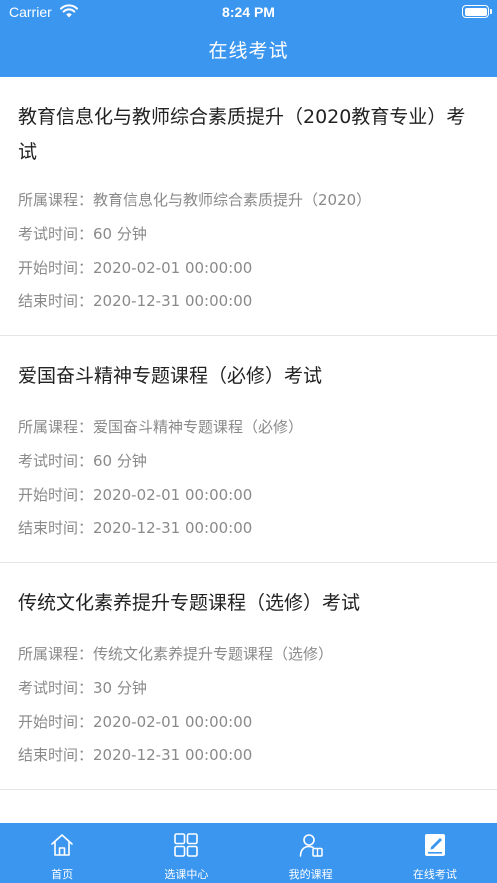 Image resolution: width=497 pixels, height=883 pixels. I want to click on exam-title: 传统文化素养提升专题课程（选修）考试, so click(189, 603).